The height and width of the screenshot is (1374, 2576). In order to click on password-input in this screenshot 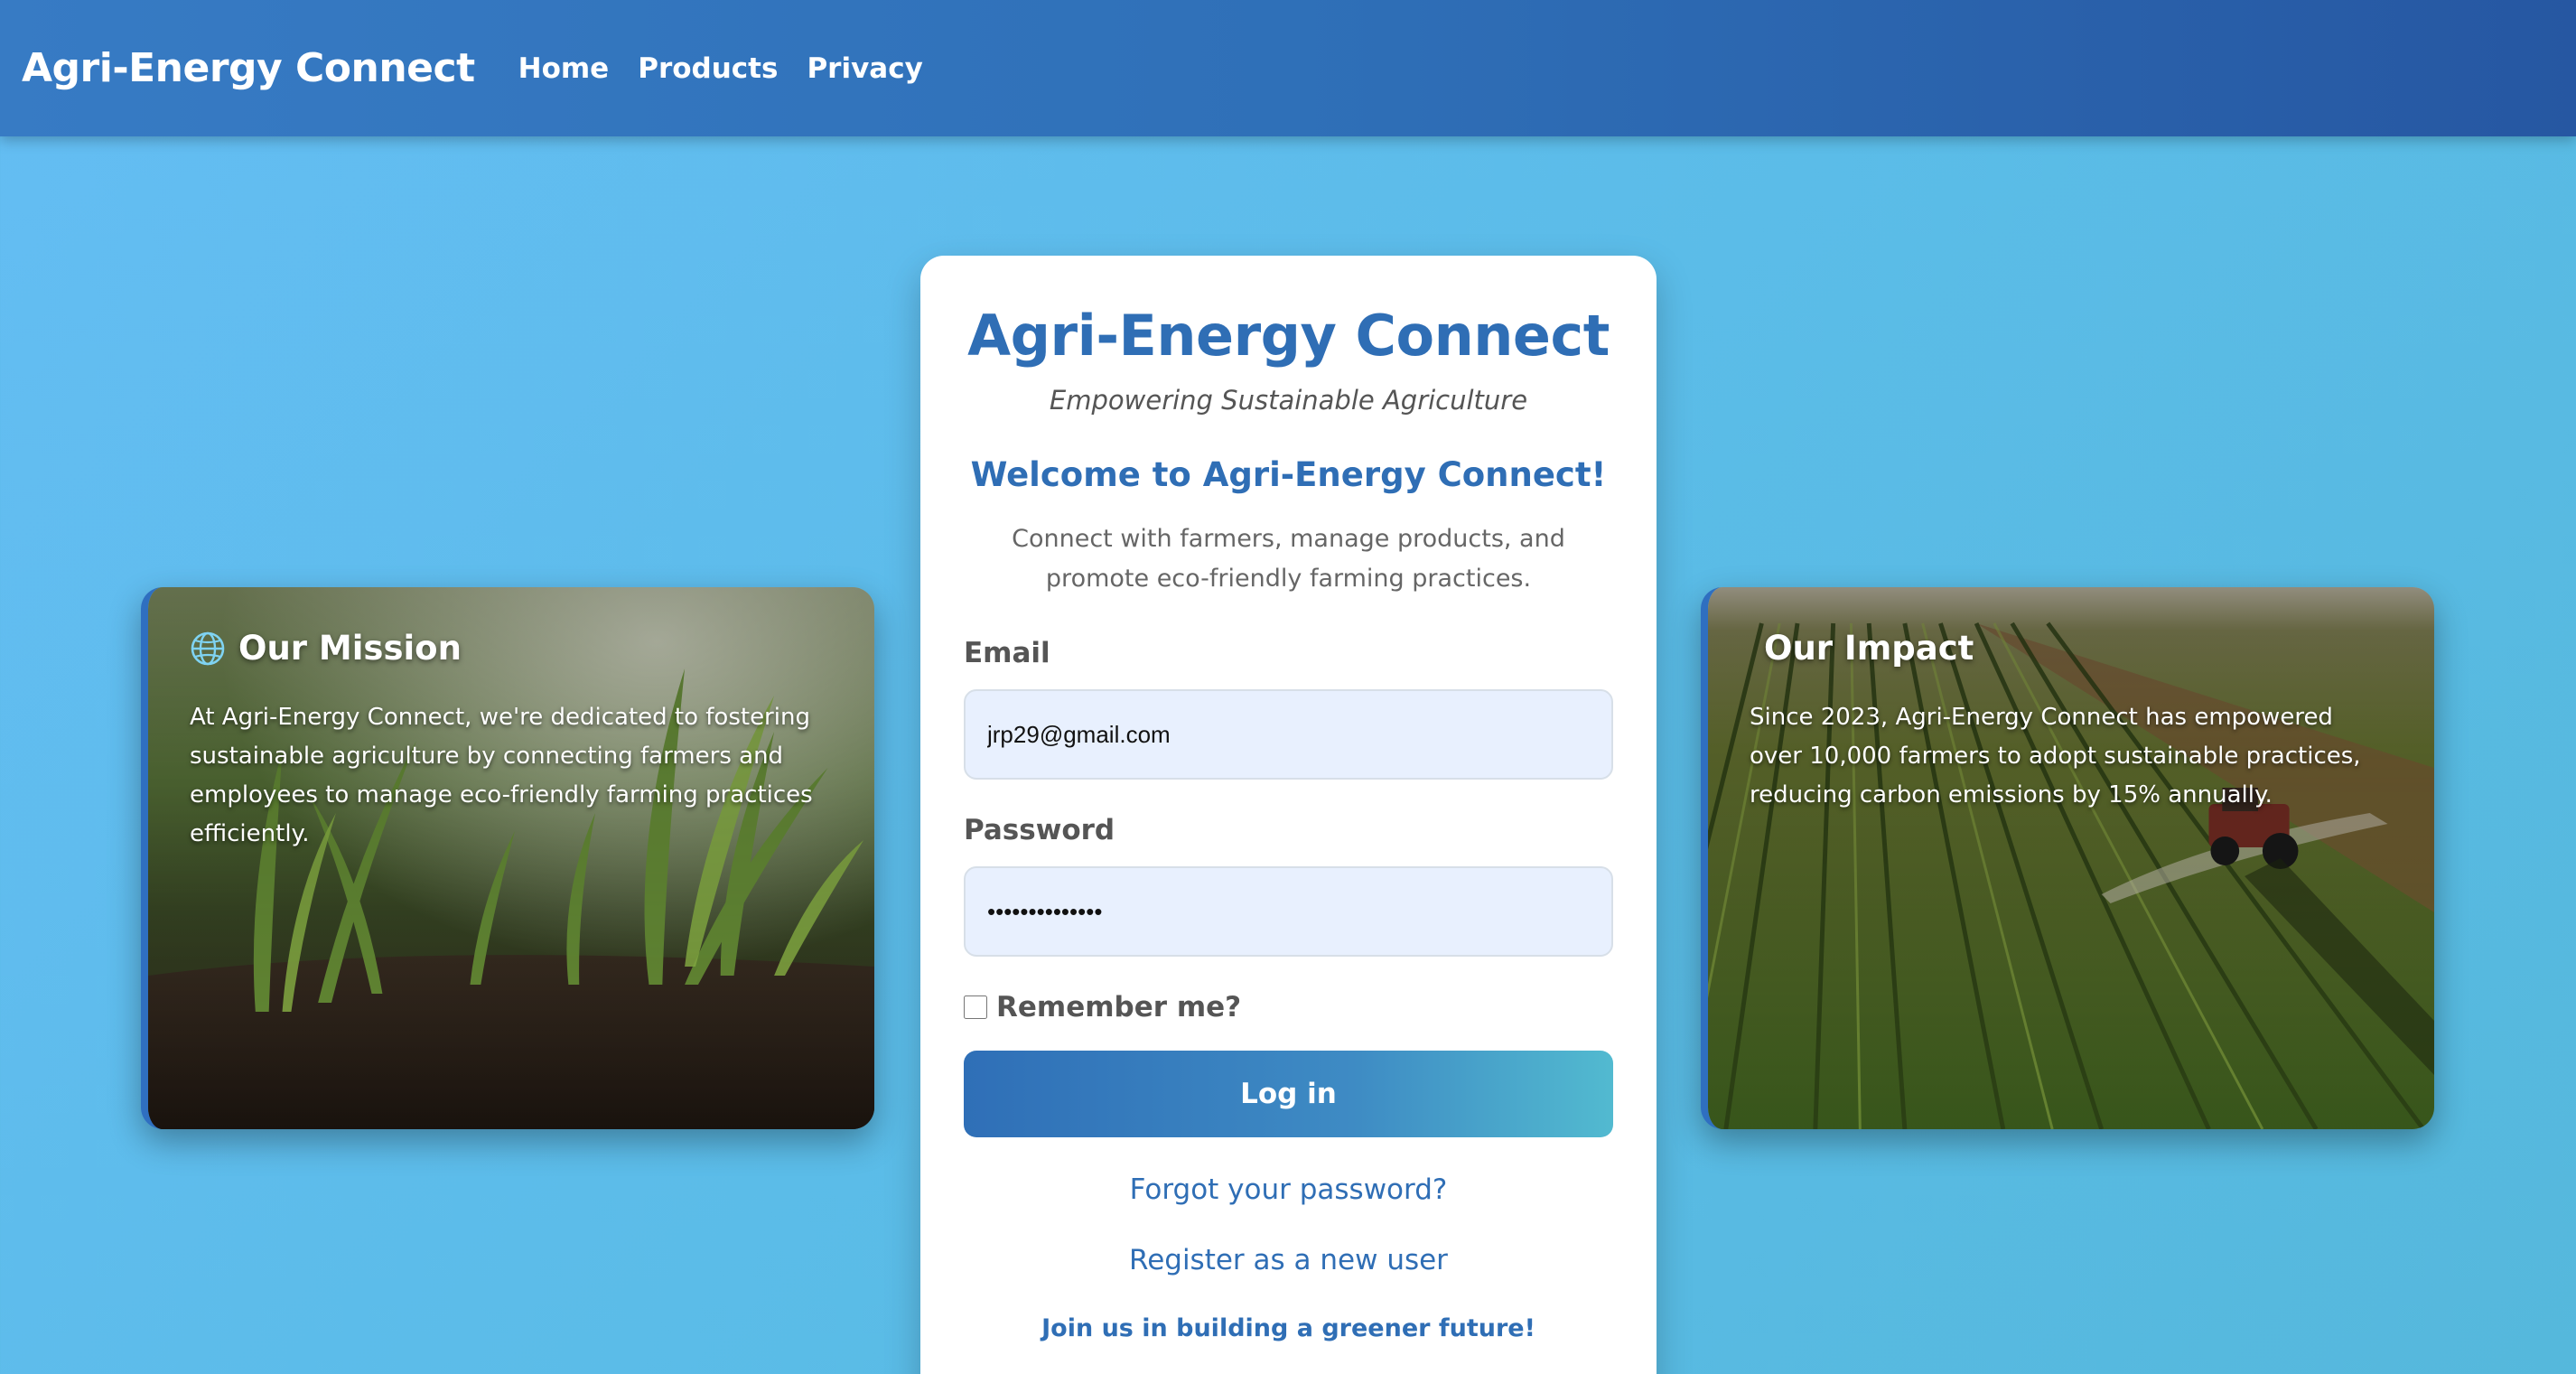, I will do `click(1288, 911)`.